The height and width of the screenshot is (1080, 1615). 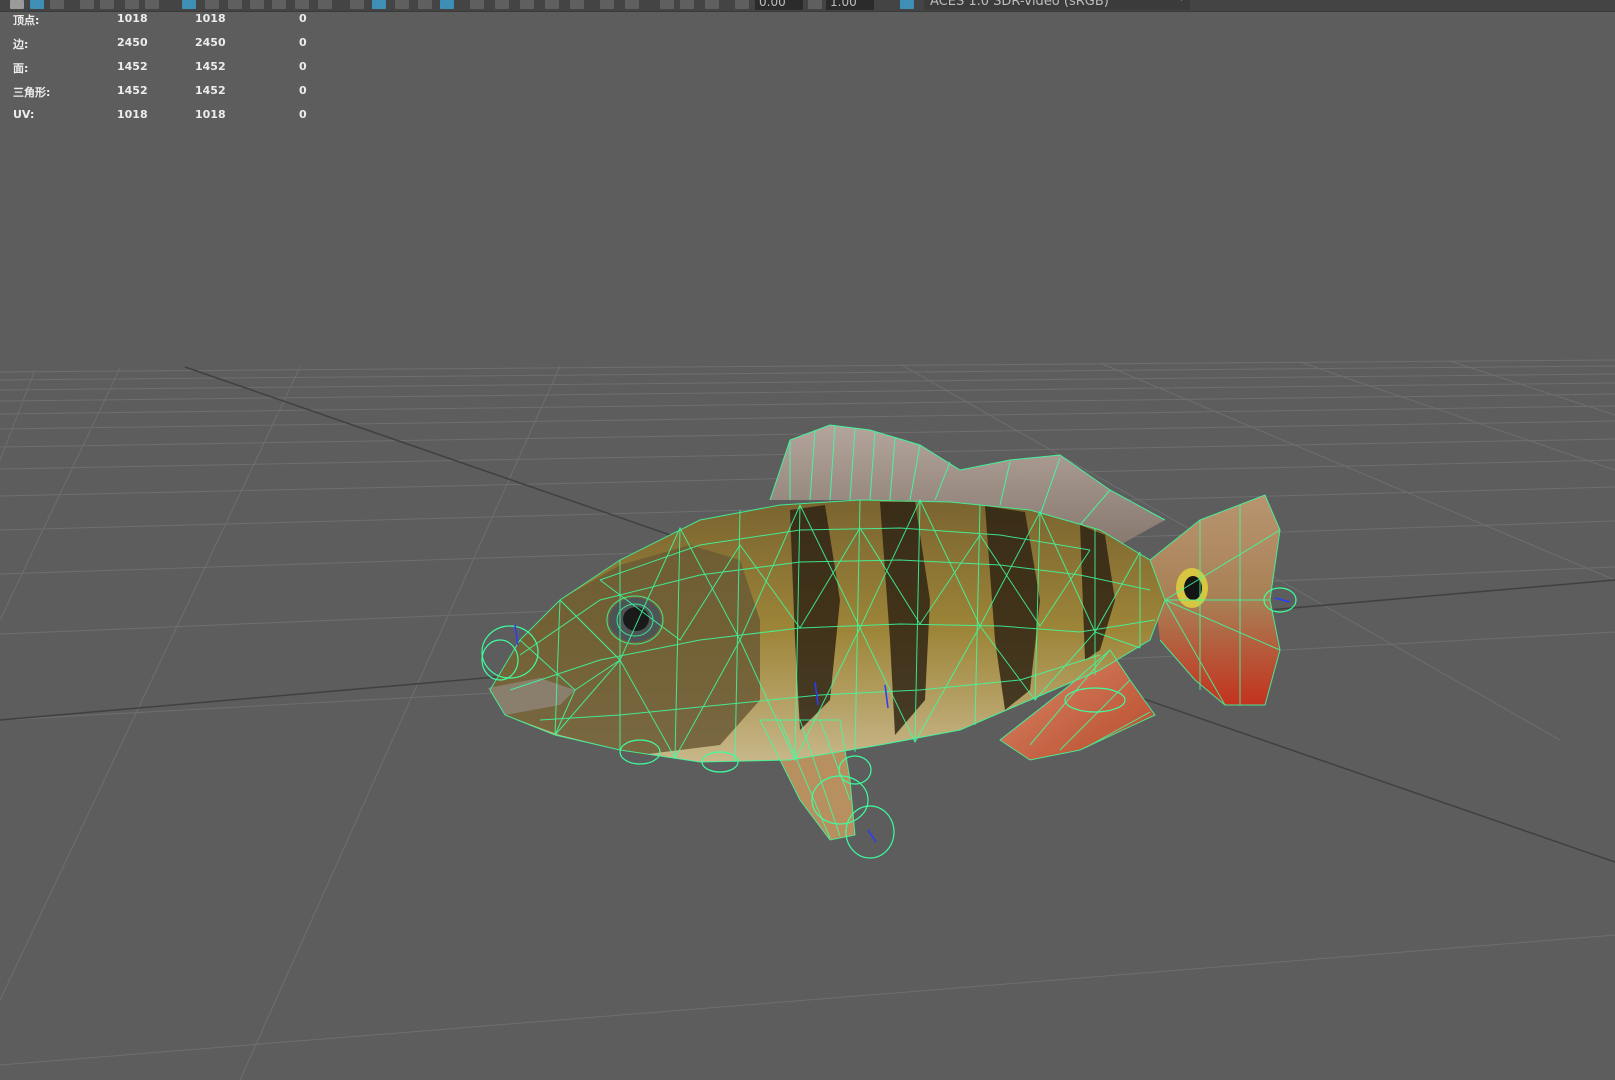 What do you see at coordinates (402, 4) in the screenshot?
I see `textured-icon` at bounding box center [402, 4].